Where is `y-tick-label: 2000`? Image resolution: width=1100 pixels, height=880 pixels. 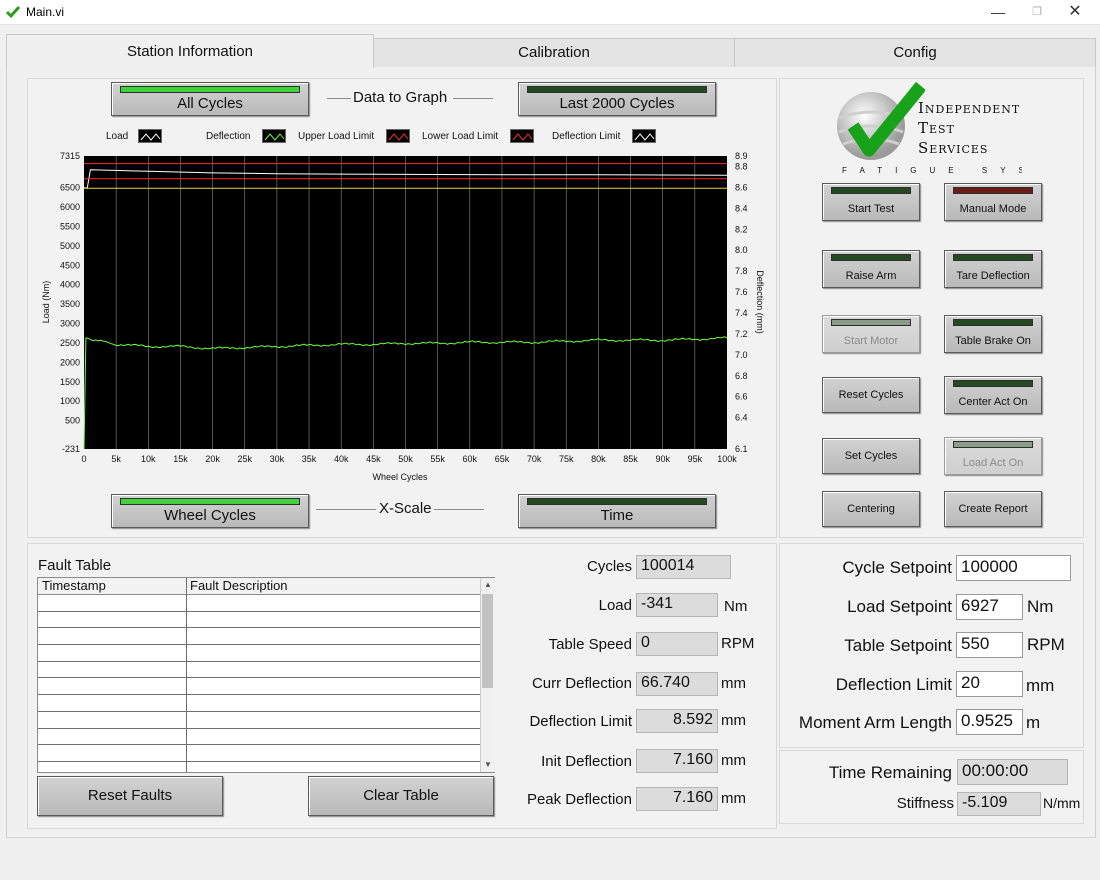
y-tick-label: 2000 is located at coordinates (70, 362).